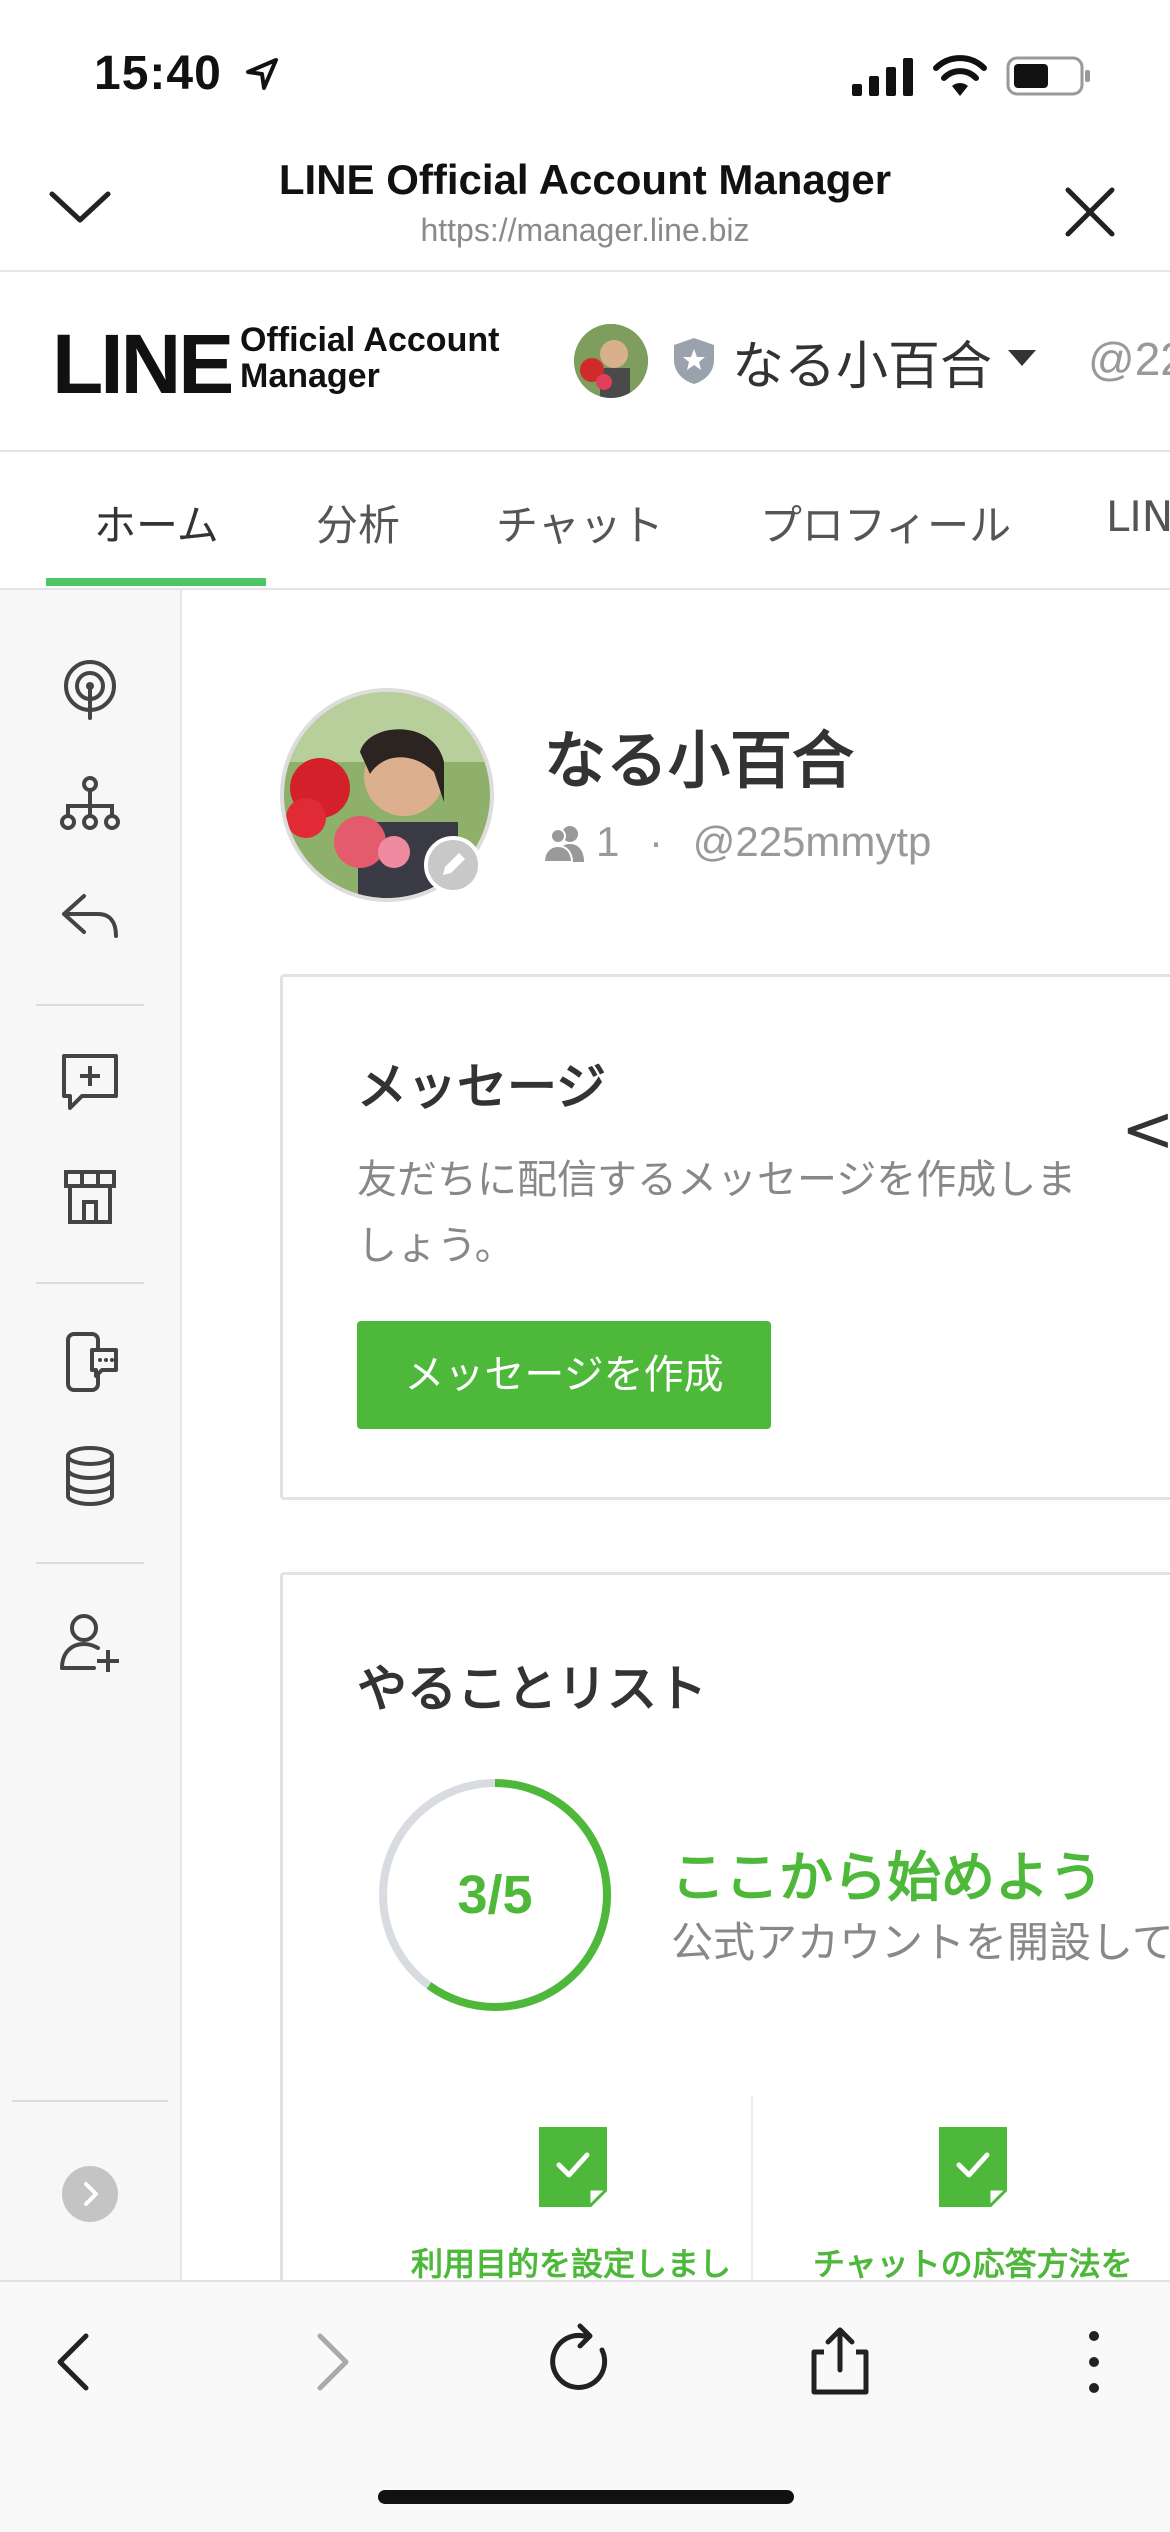 The image size is (1170, 2532). I want to click on profile-account-id: @225mmytp, so click(812, 841).